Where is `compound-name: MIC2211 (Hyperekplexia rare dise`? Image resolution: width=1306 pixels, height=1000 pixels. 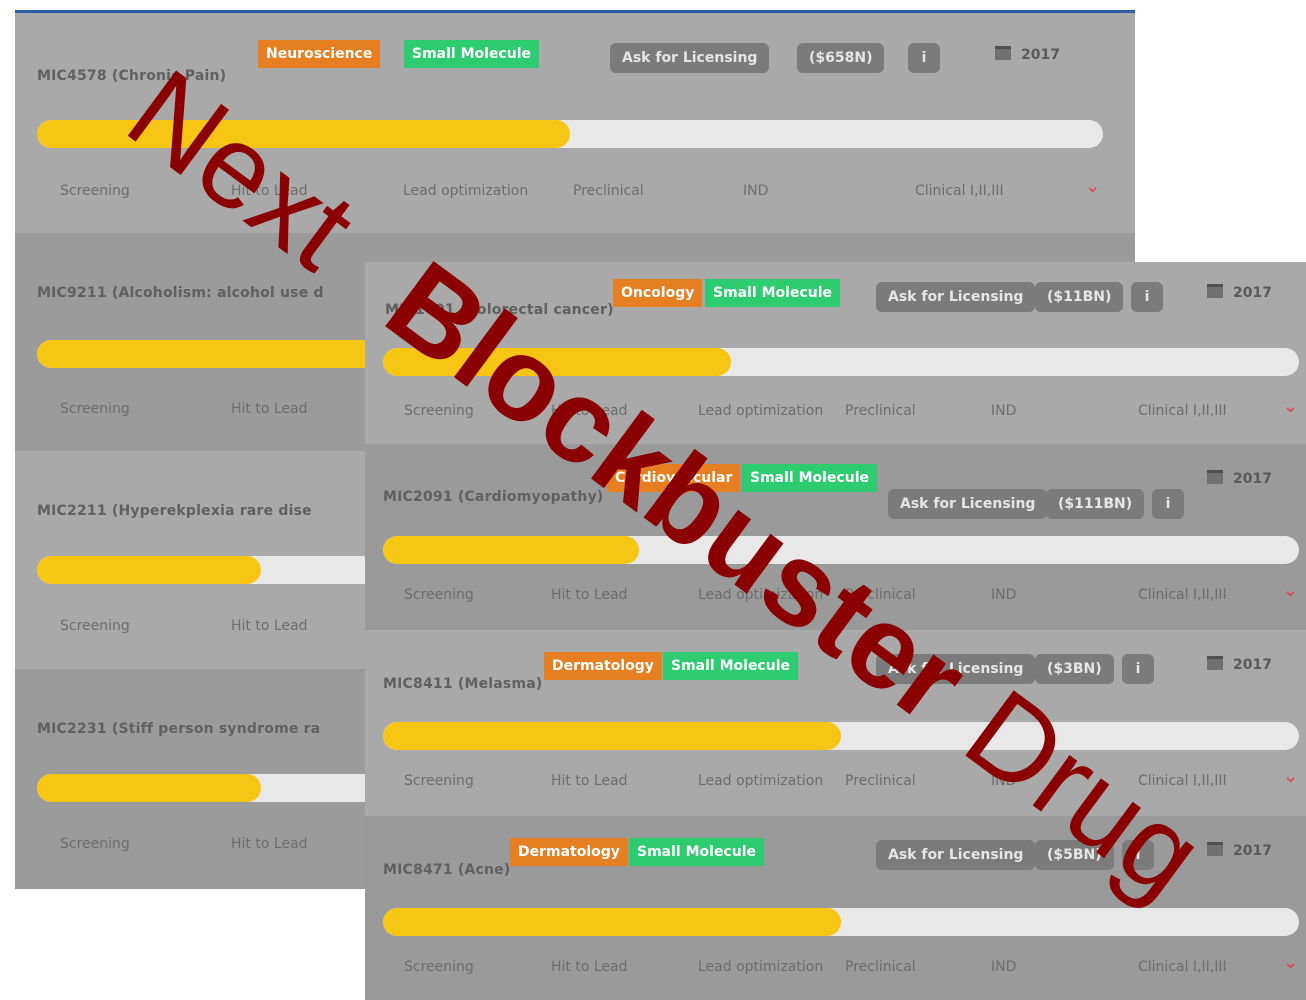 compound-name: MIC2211 (Hyperekplexia rare dise is located at coordinates (174, 511).